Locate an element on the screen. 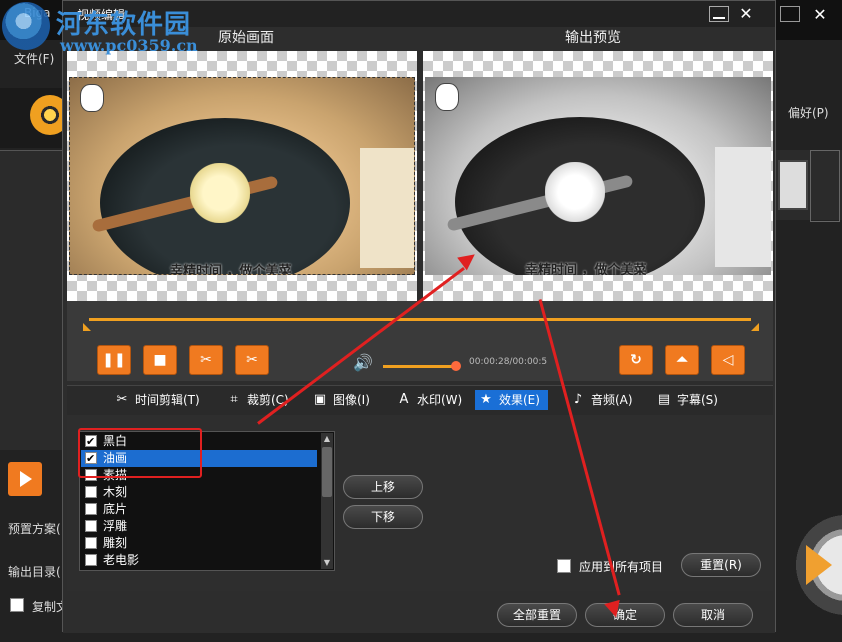  flip-vertical-icon: ⏶ is located at coordinates (682, 360).